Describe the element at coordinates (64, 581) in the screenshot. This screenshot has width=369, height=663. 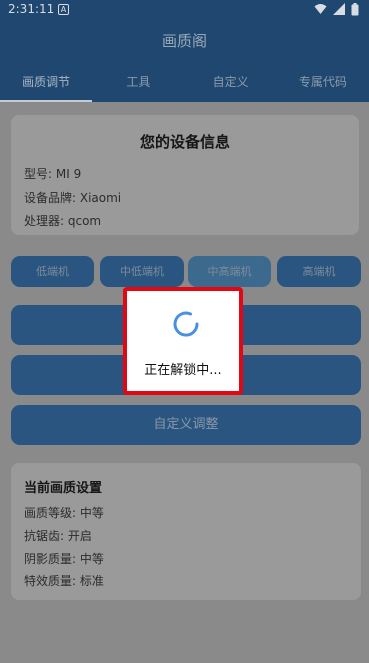
I see `setting-effects-quality: 特效质量: 标准` at that location.